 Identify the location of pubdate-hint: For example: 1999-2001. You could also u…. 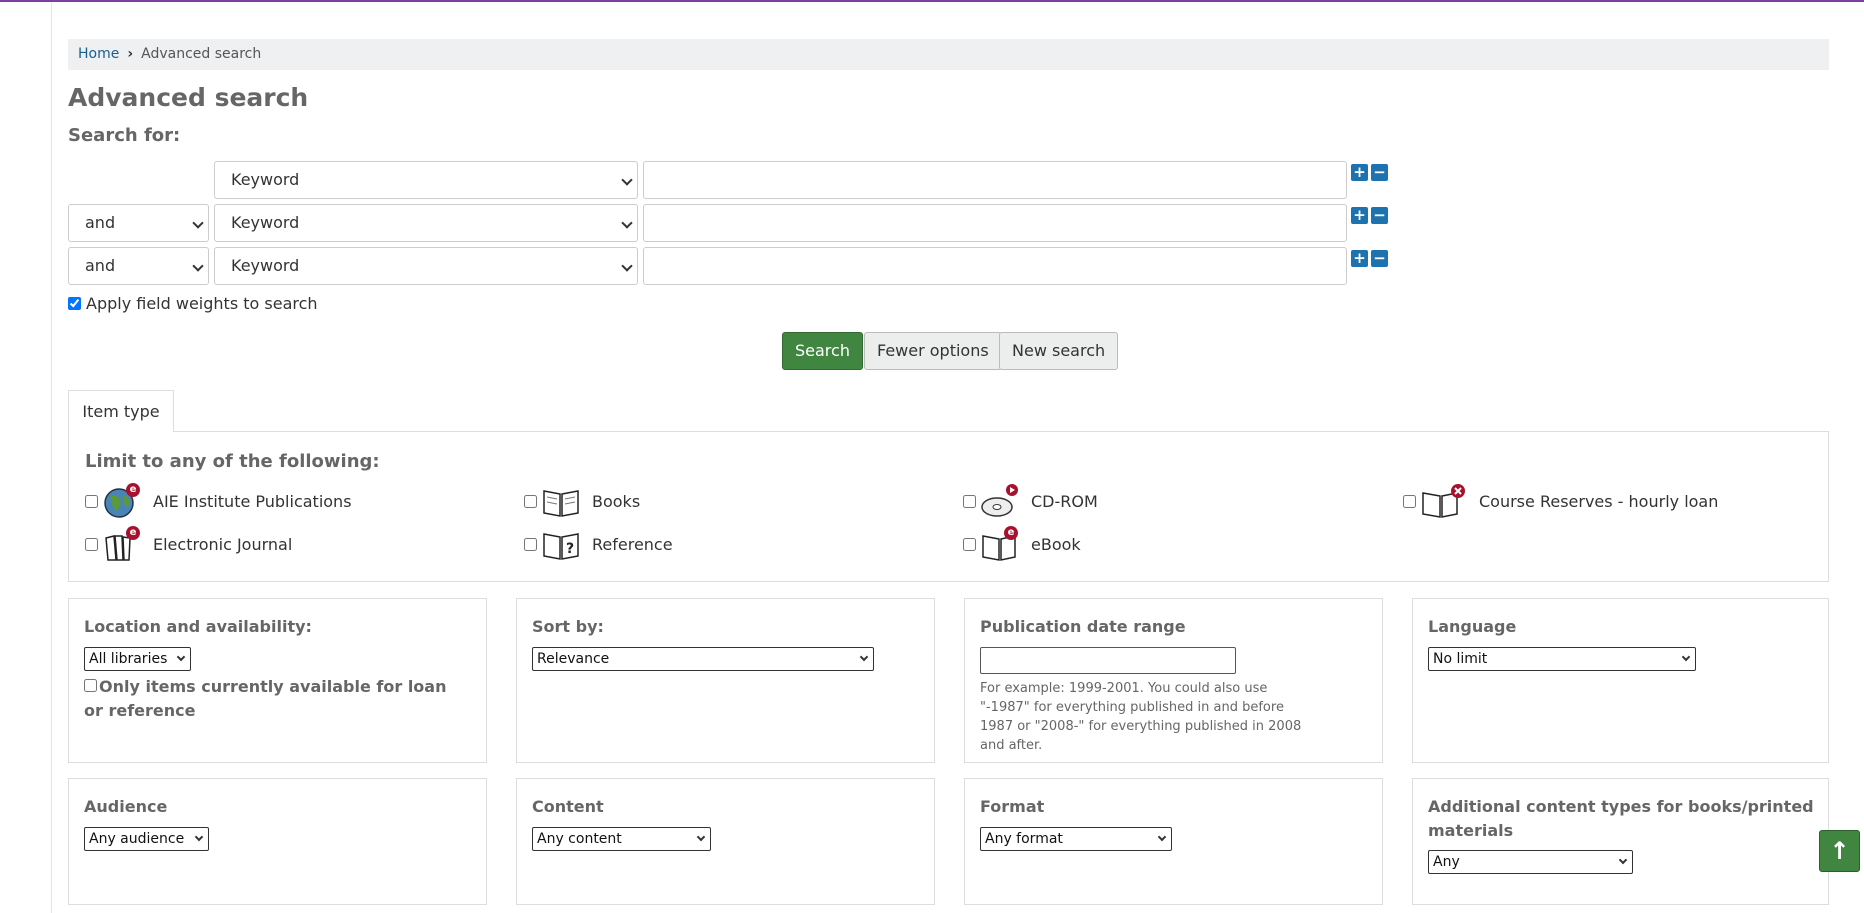
(1141, 717).